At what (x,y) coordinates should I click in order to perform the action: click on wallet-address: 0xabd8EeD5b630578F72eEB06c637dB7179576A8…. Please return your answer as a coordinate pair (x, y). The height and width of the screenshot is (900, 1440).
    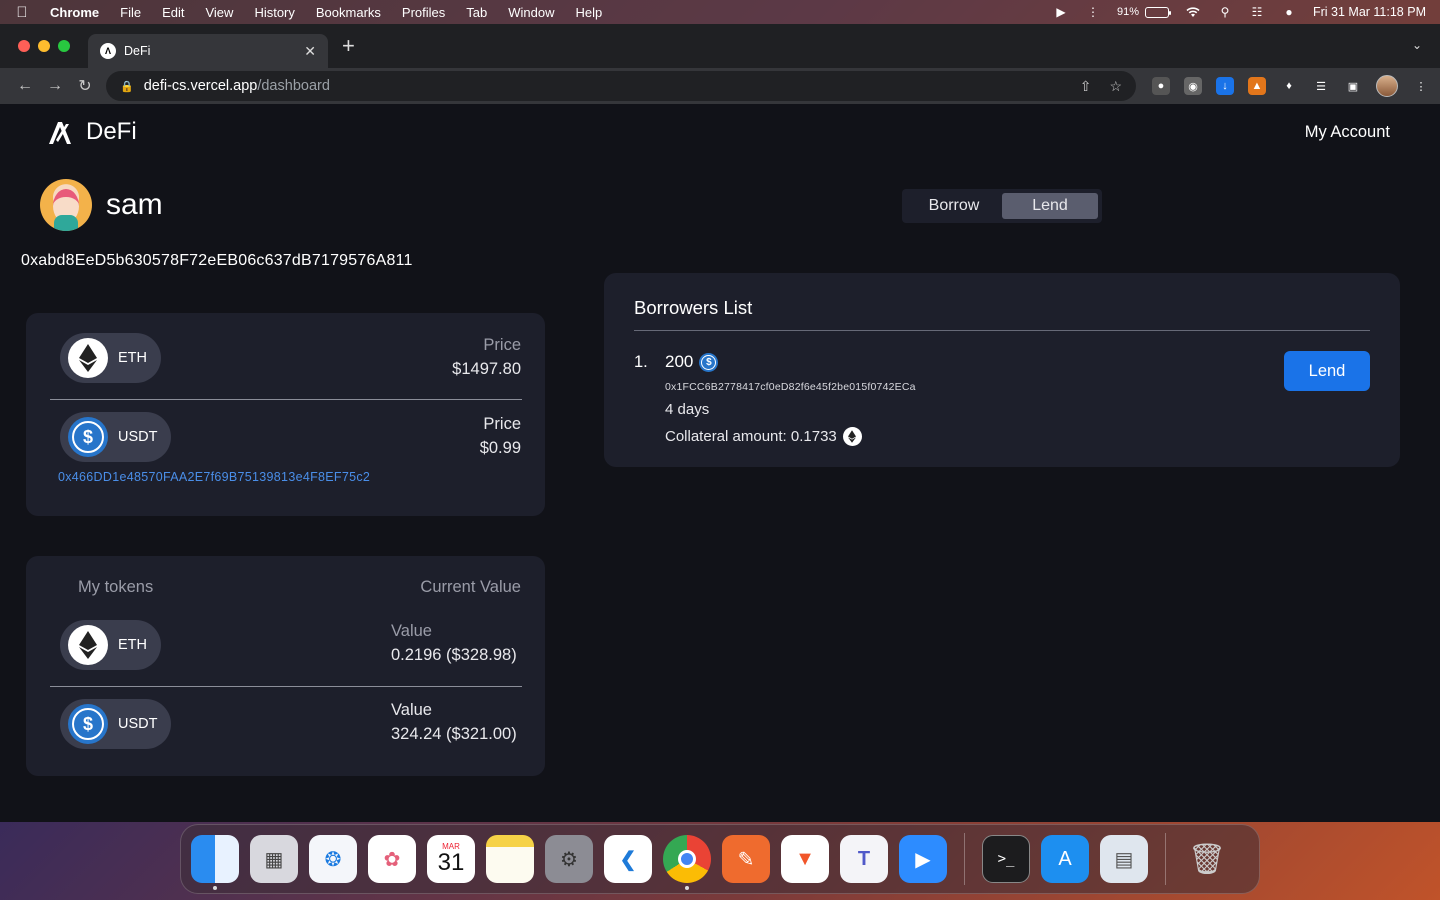
    Looking at the image, I should click on (217, 260).